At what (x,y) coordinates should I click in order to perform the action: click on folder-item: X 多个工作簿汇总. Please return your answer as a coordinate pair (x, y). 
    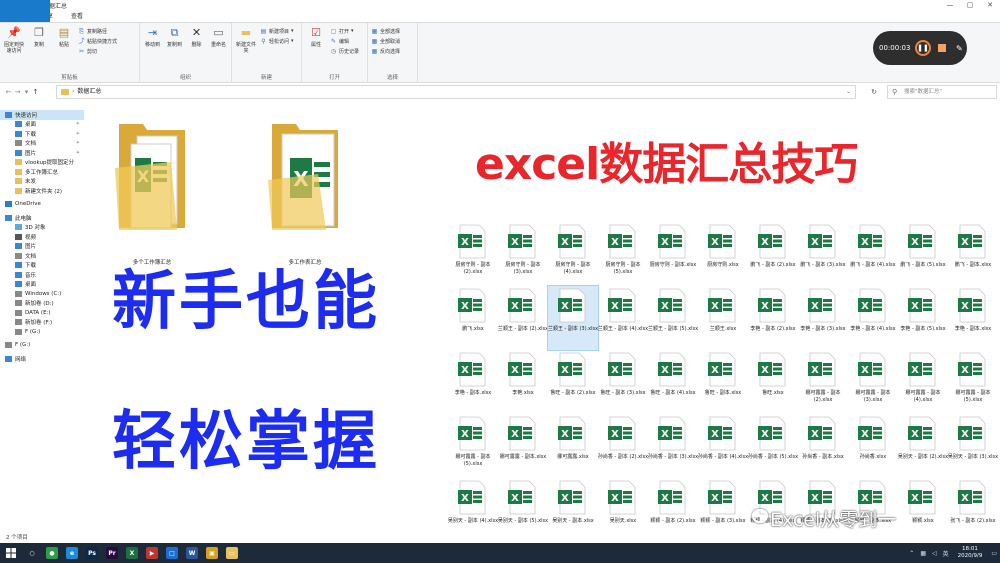
    Looking at the image, I should click on (152, 192).